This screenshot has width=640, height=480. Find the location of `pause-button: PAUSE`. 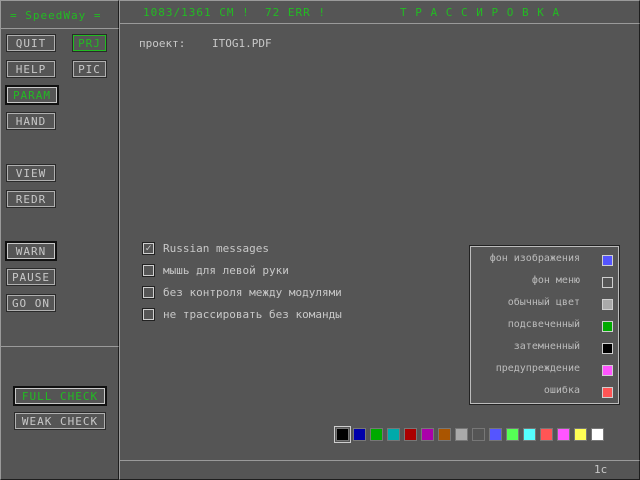

pause-button: PAUSE is located at coordinates (31, 277).